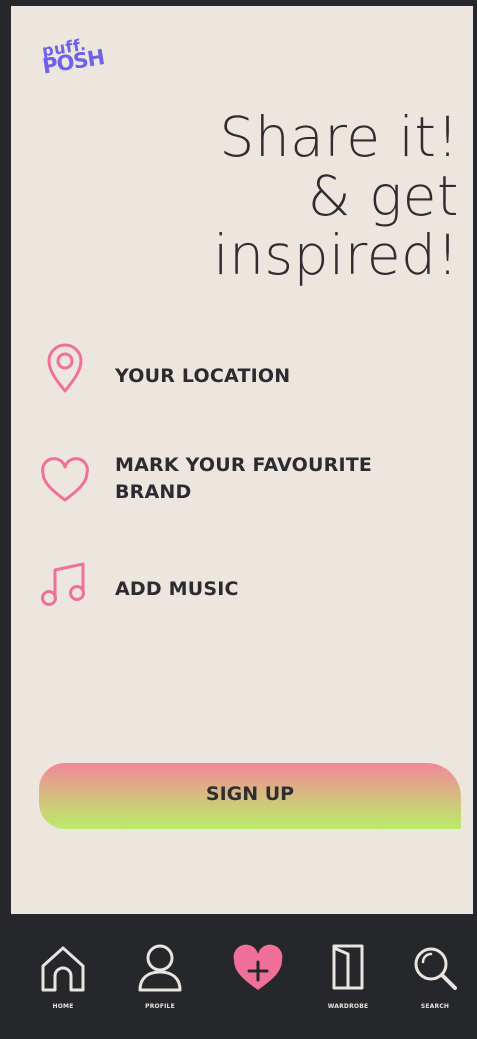 The height and width of the screenshot is (1039, 477). What do you see at coordinates (348, 1006) in the screenshot?
I see `nav-wardrobe-label: WARDROBE` at bounding box center [348, 1006].